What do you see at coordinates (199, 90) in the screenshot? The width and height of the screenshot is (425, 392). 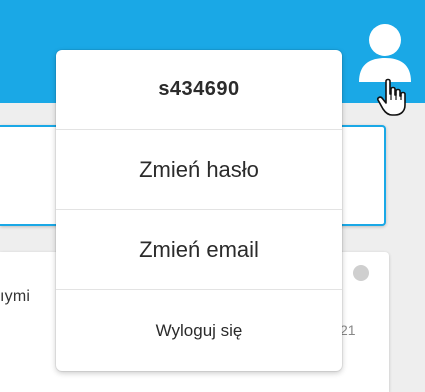 I see `username-label: s434690` at bounding box center [199, 90].